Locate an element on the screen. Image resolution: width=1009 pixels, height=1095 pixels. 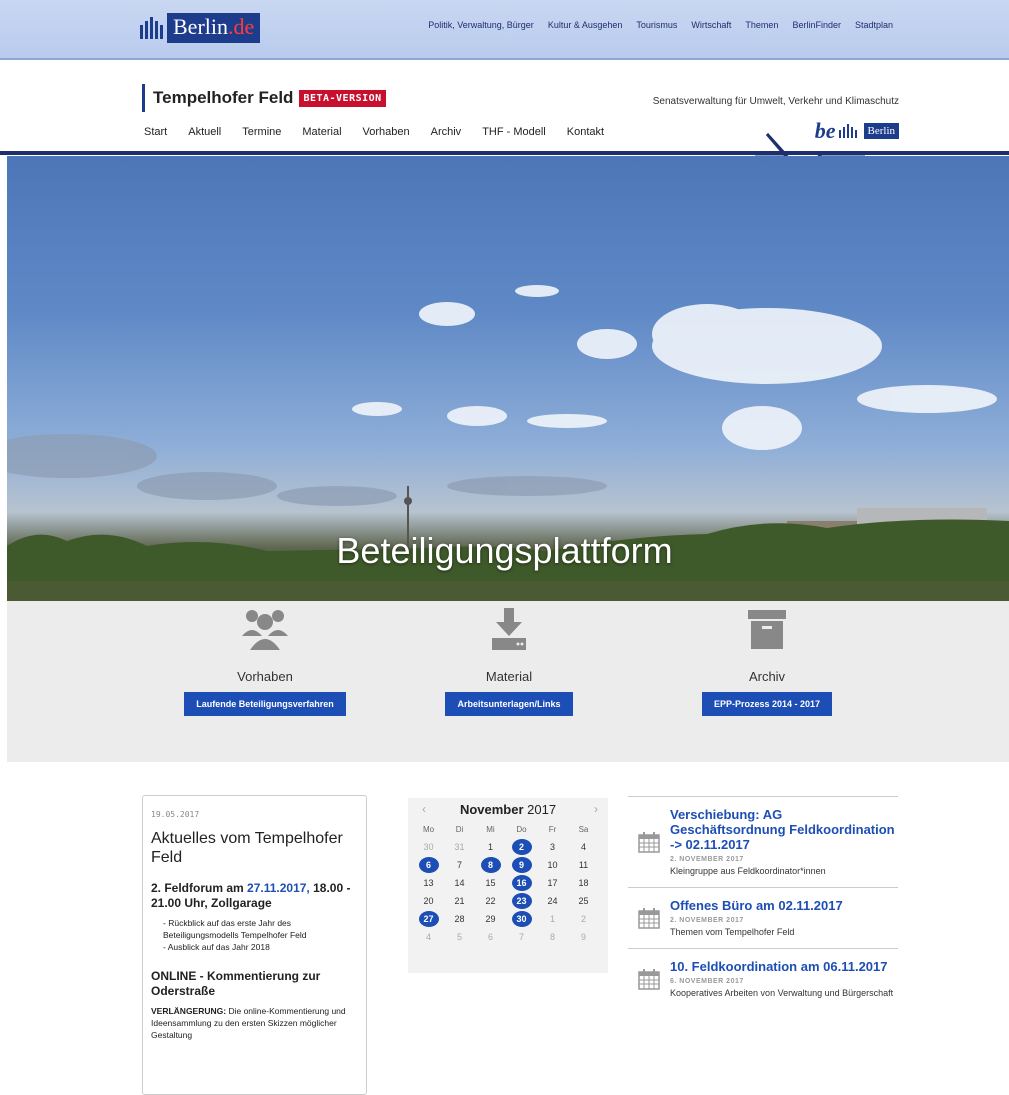
calendar-day: 29 is located at coordinates (490, 919).